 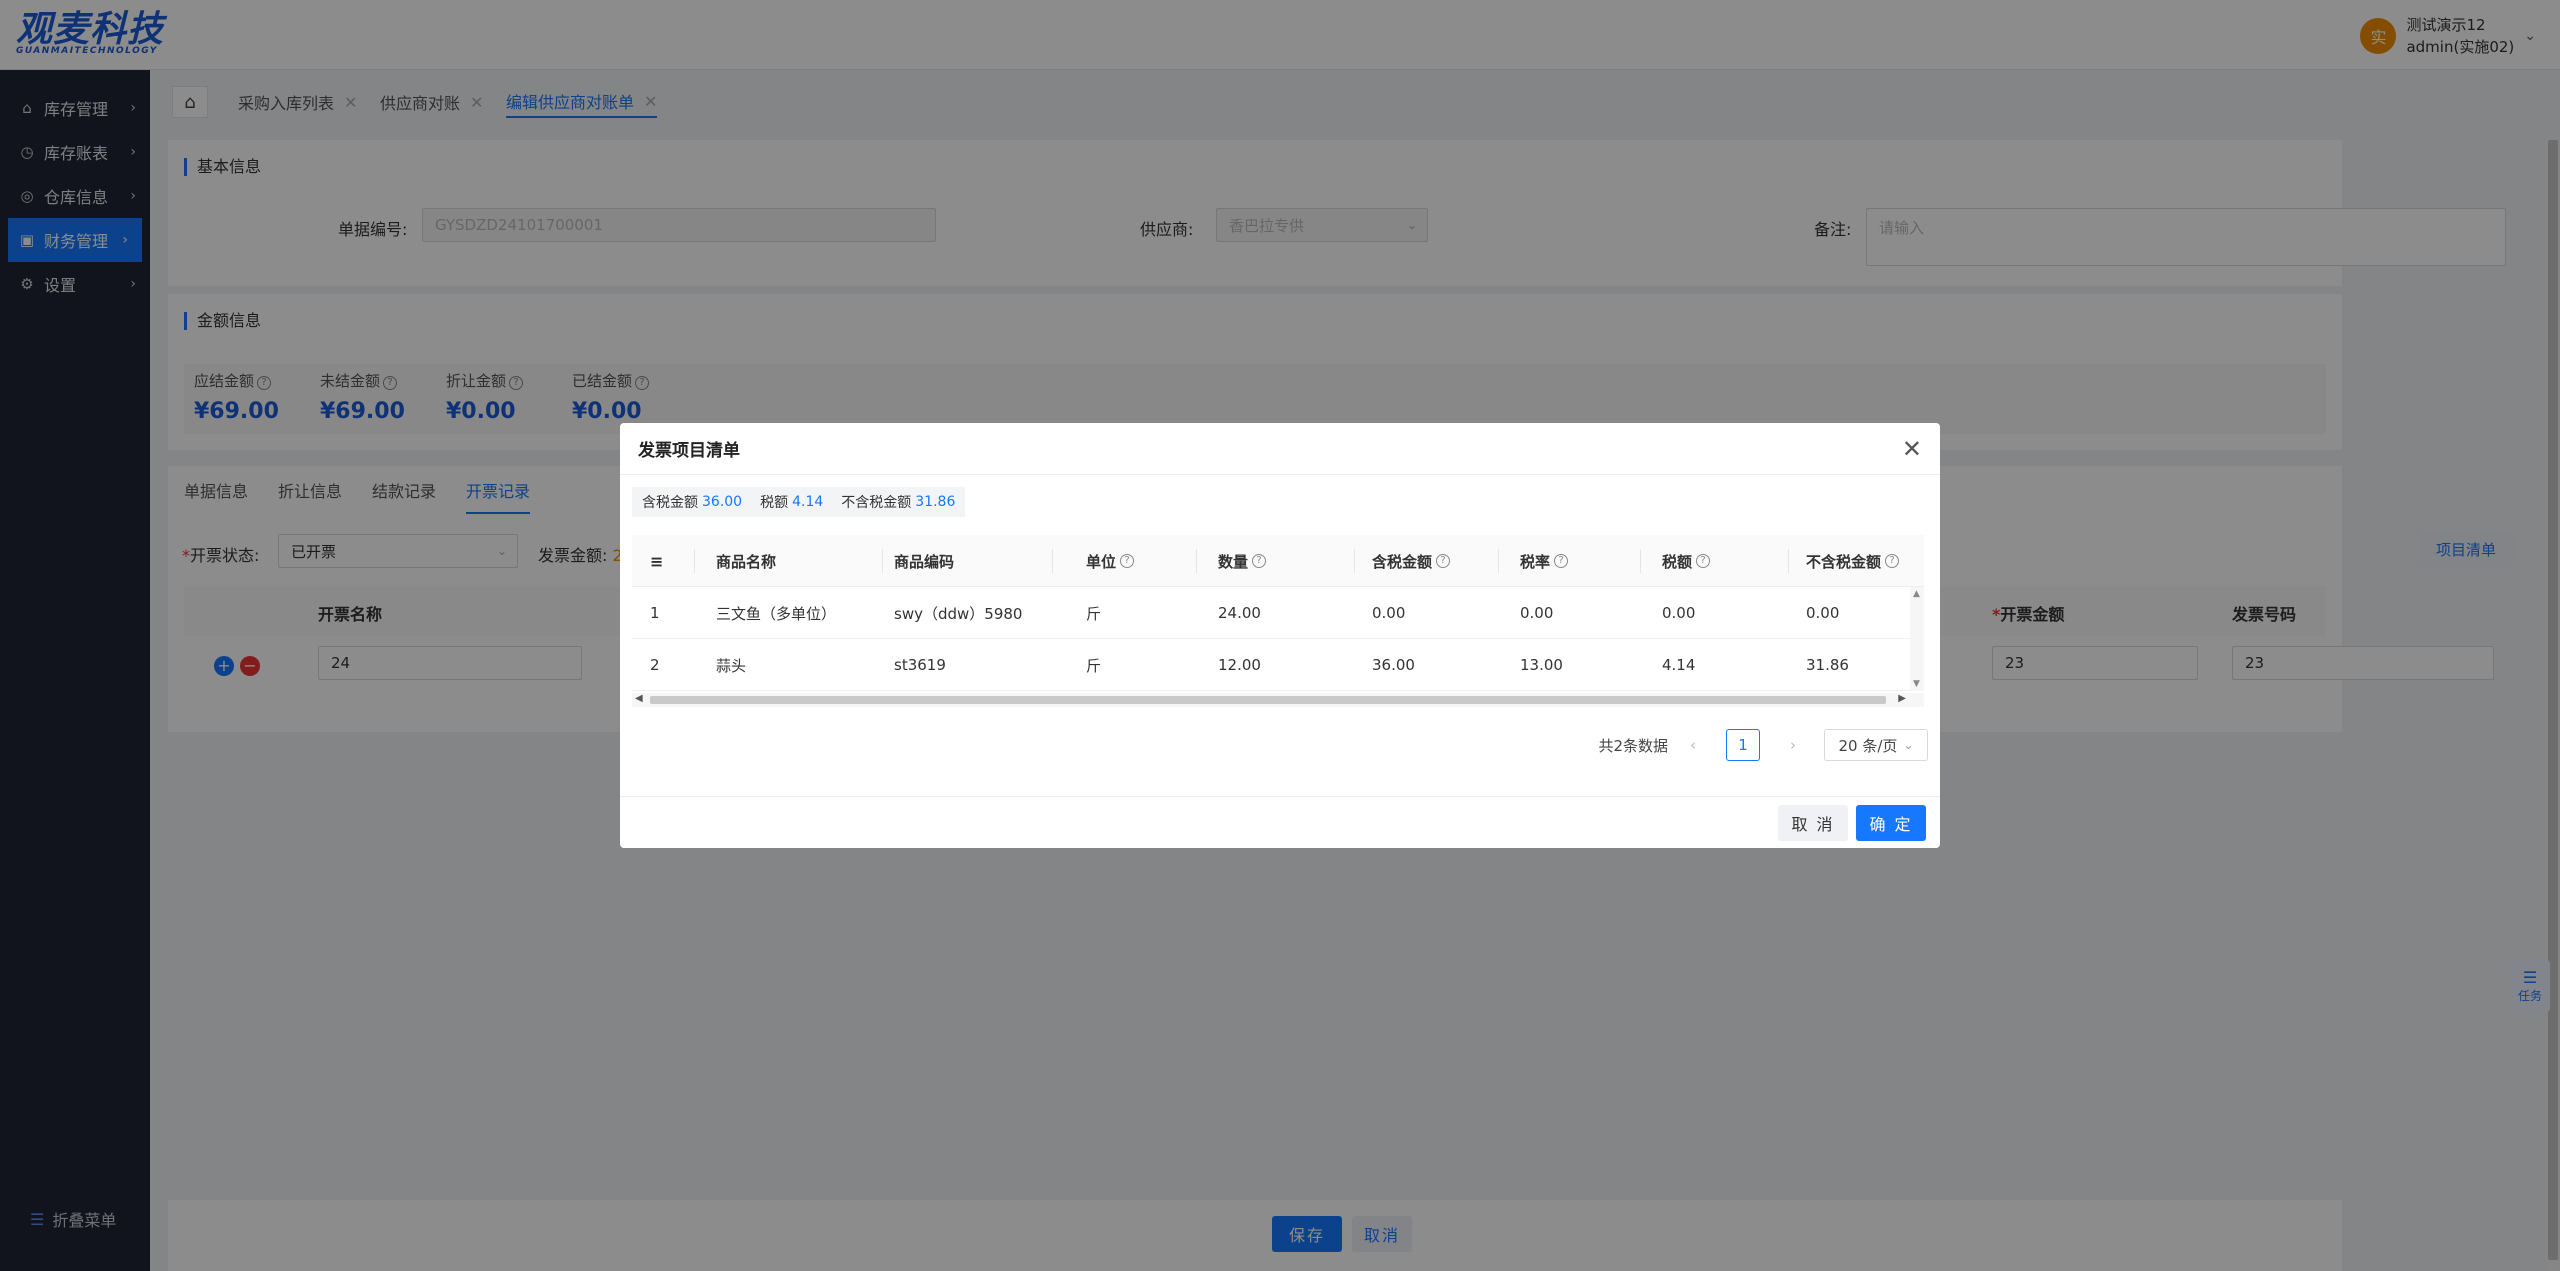 What do you see at coordinates (1633, 745) in the screenshot?
I see `total-count: 共2条数据` at bounding box center [1633, 745].